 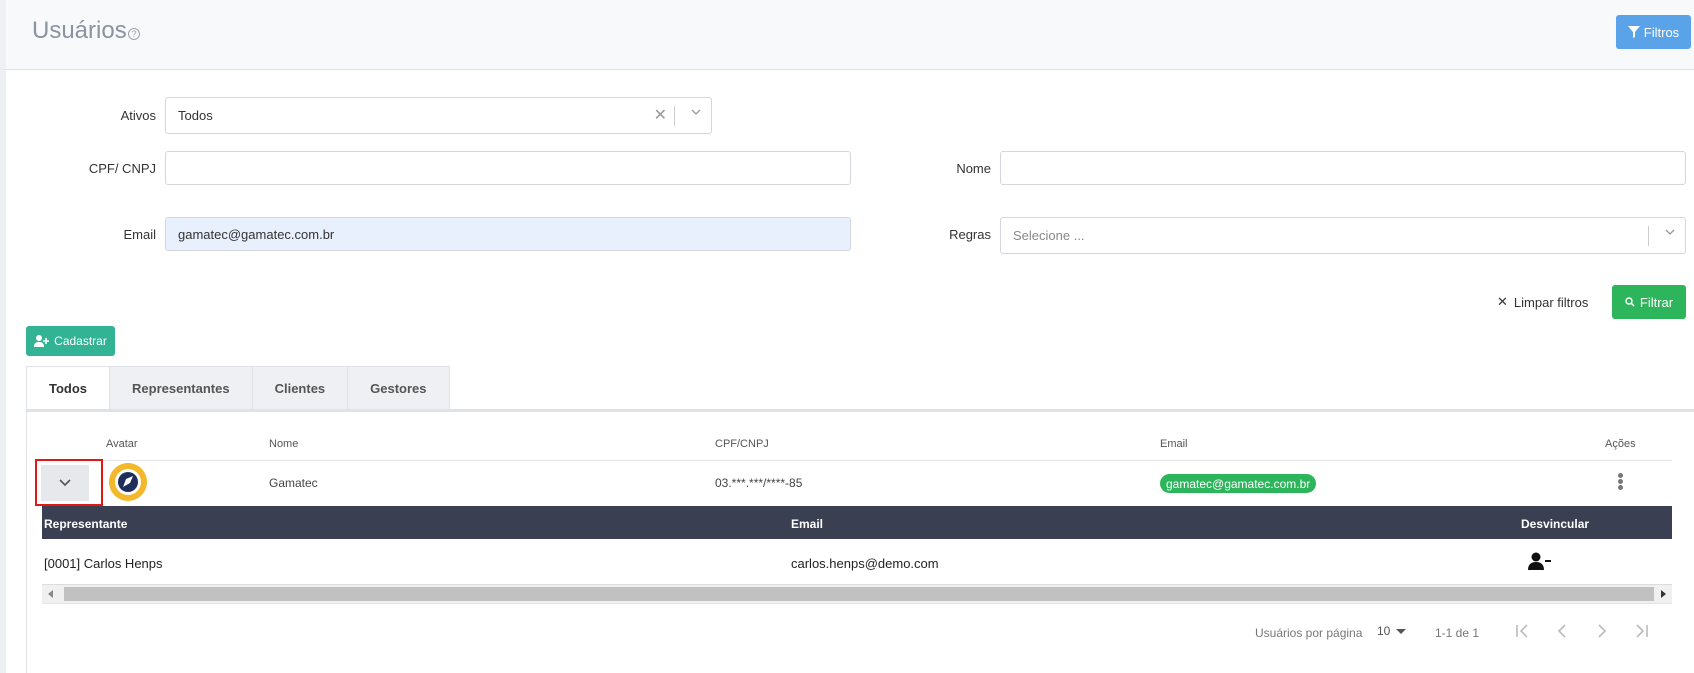 What do you see at coordinates (1562, 631) in the screenshot?
I see `previous-page-icon` at bounding box center [1562, 631].